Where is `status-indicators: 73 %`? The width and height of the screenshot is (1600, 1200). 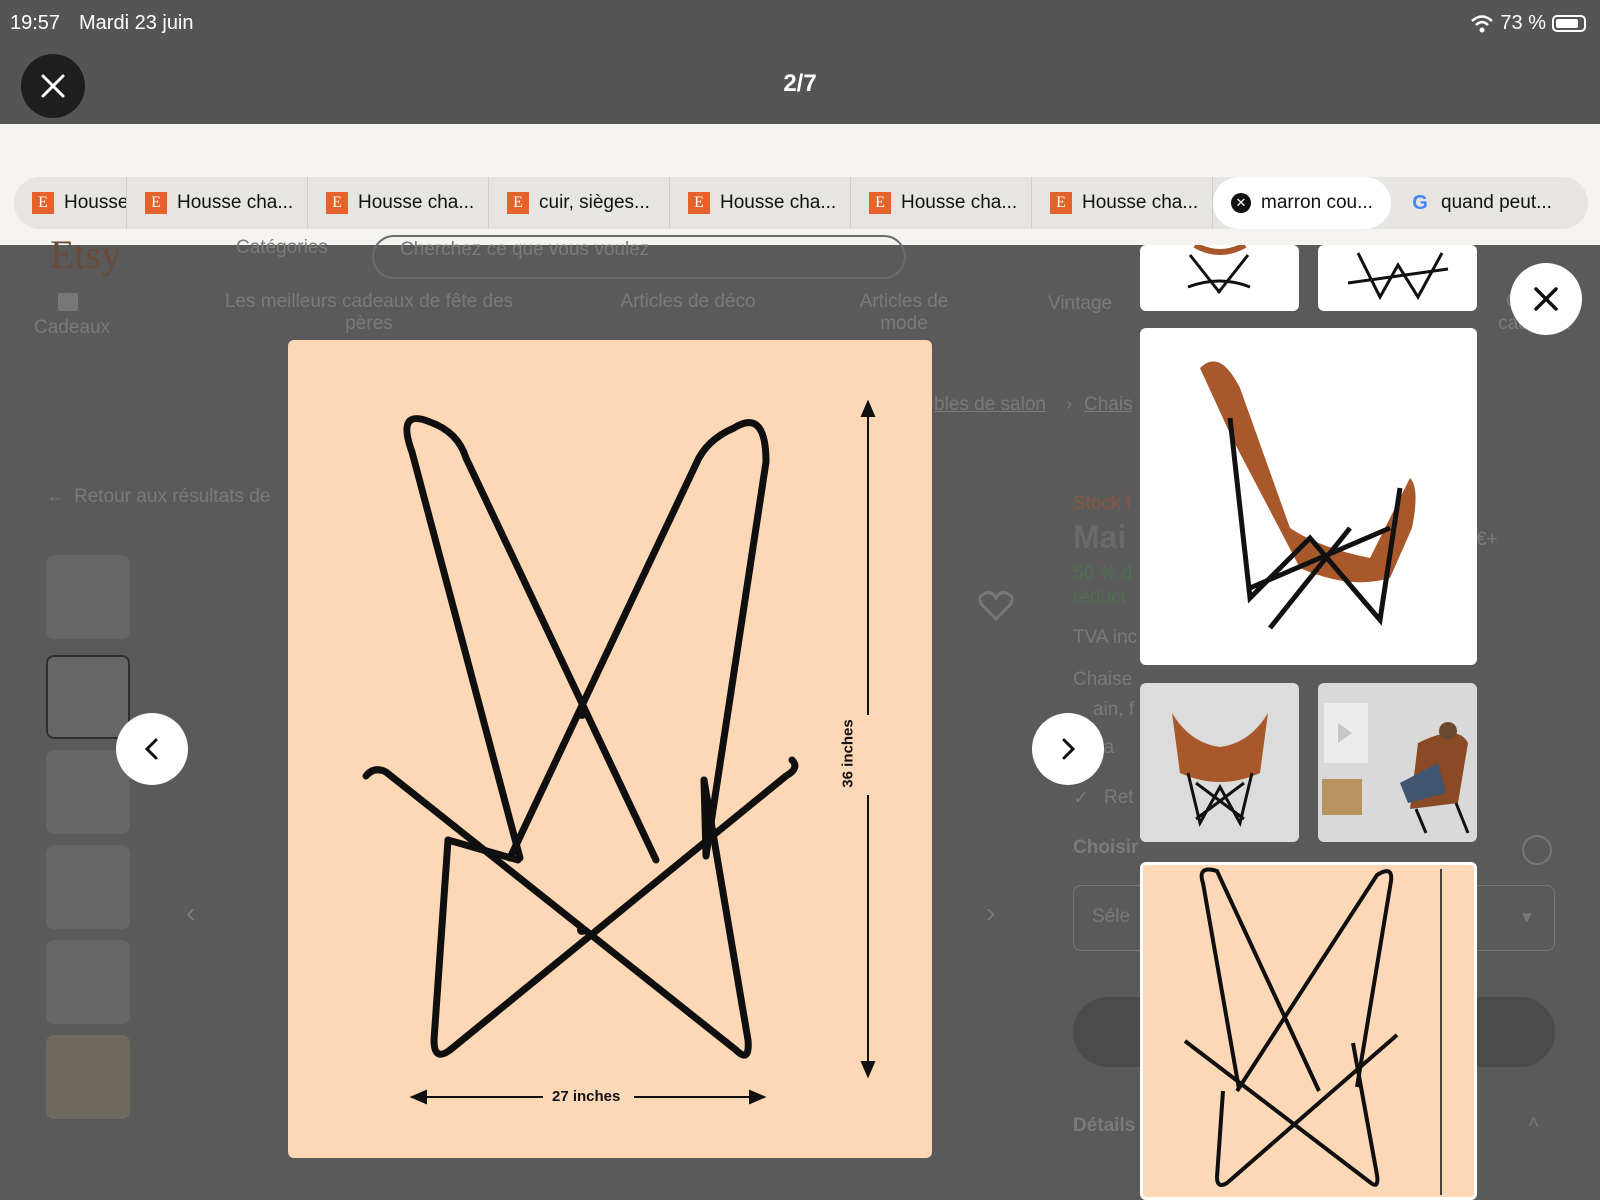
status-indicators: 73 % is located at coordinates (1528, 23).